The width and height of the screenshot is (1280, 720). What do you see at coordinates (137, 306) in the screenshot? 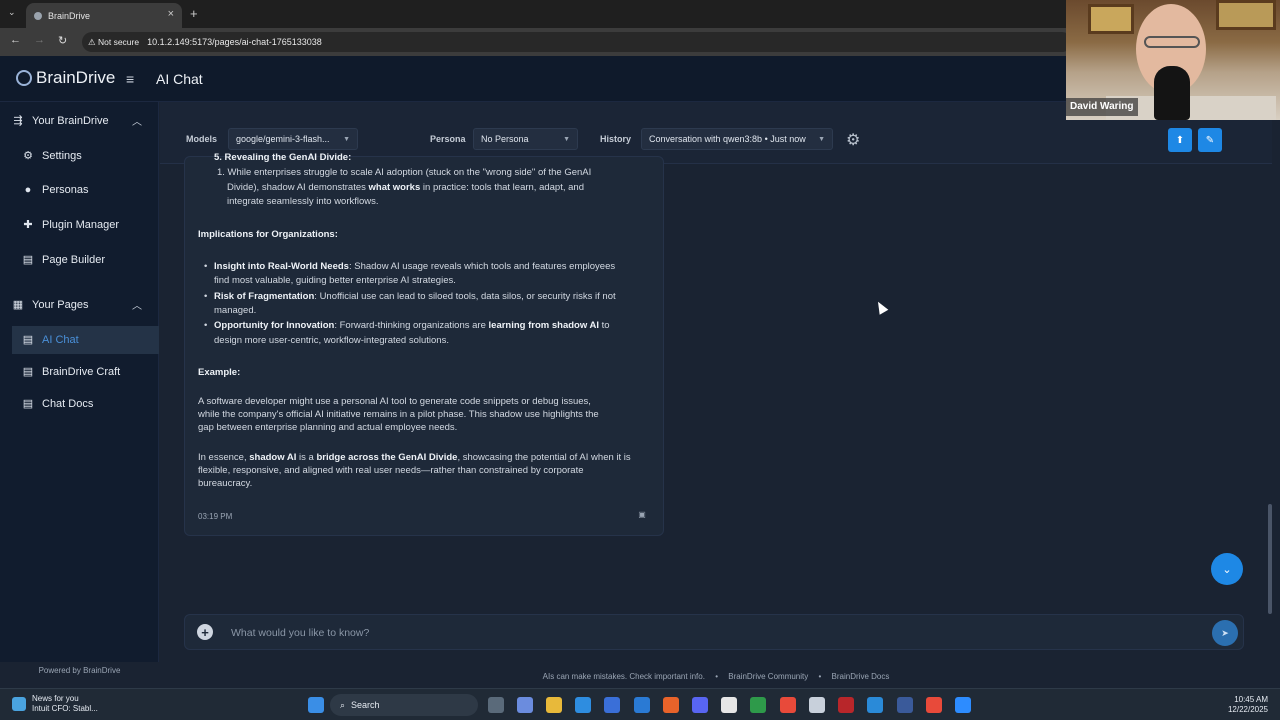
I see `chevron-up-icon: ︿` at bounding box center [137, 306].